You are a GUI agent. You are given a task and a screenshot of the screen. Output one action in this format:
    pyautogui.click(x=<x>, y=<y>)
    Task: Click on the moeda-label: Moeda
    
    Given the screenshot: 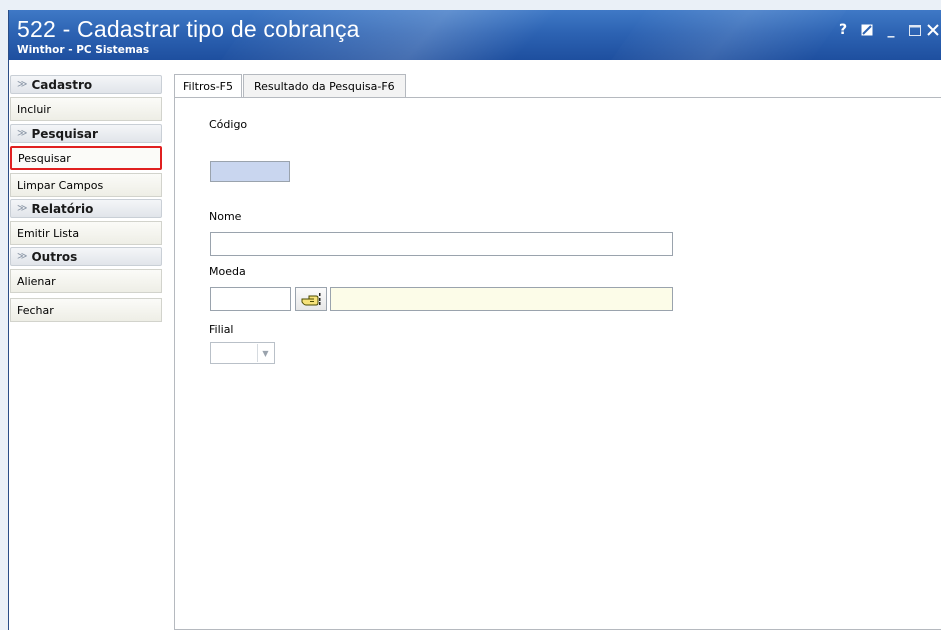 What is the action you would take?
    pyautogui.click(x=227, y=271)
    